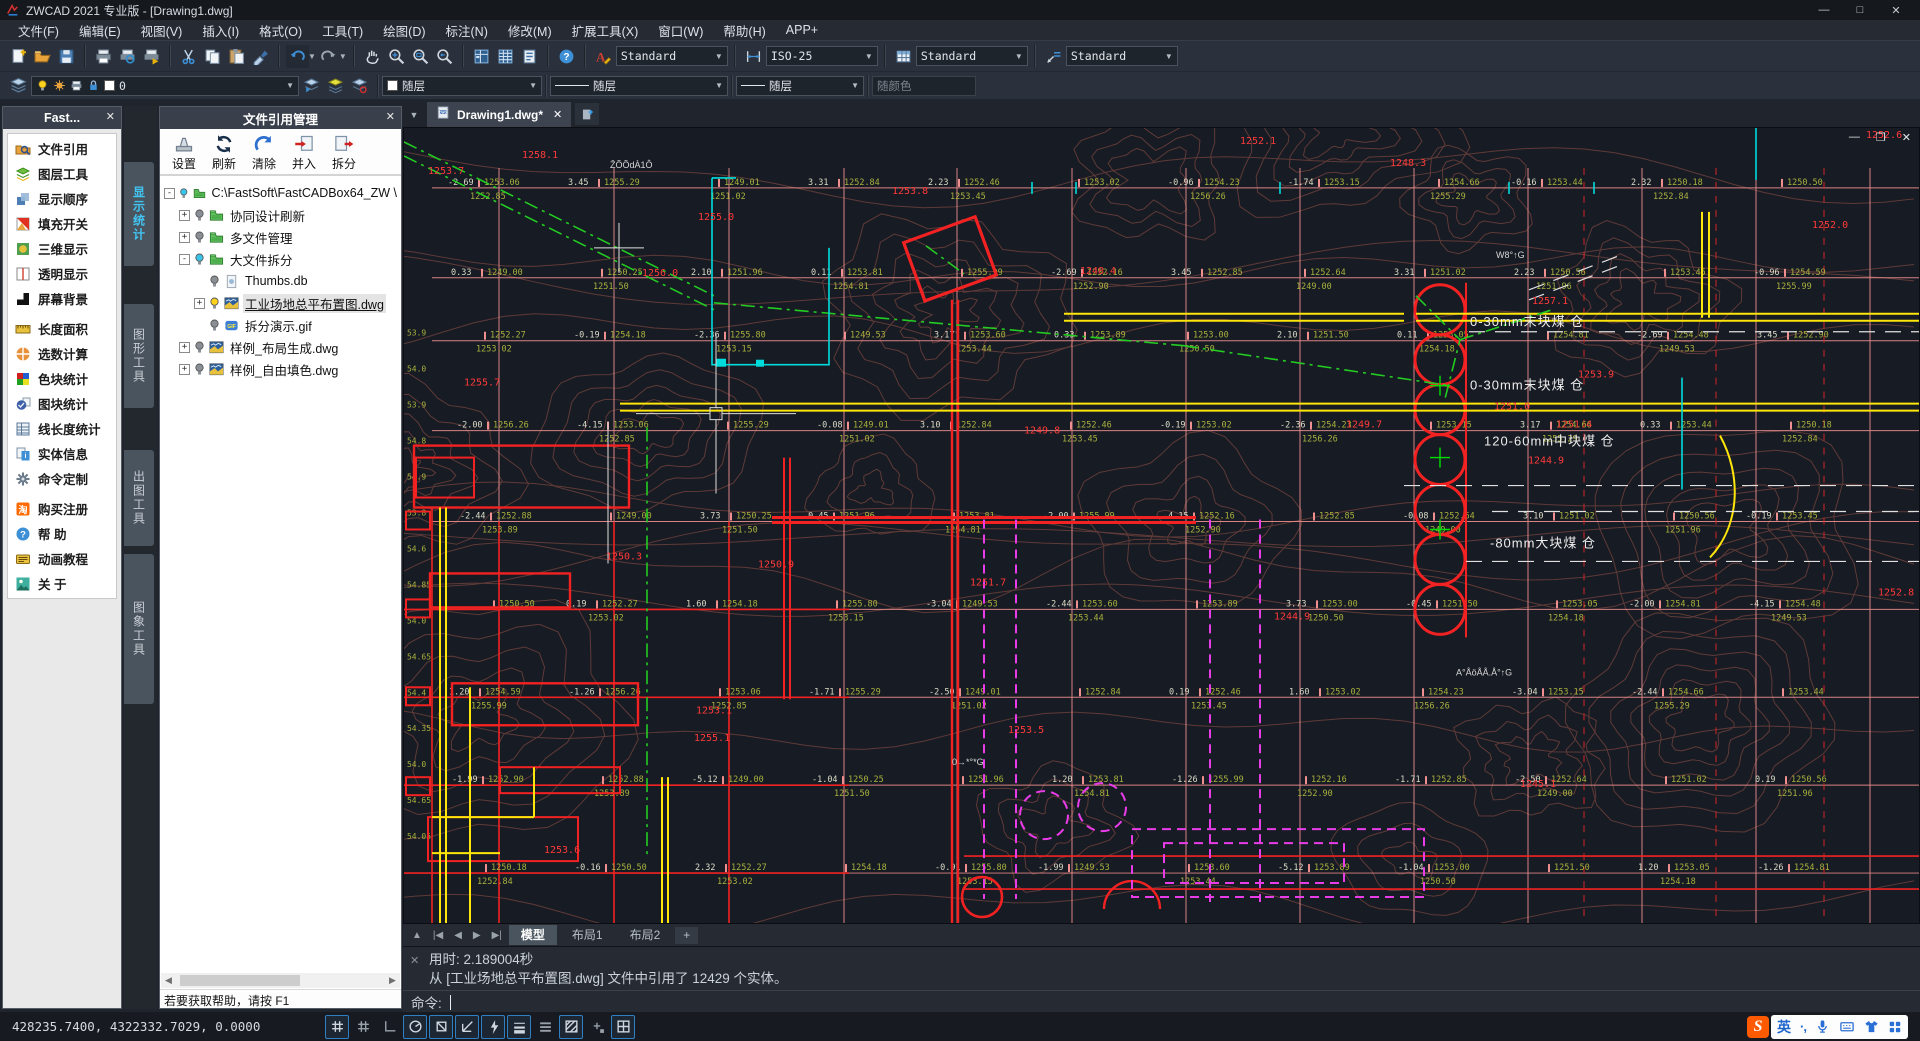 This screenshot has width=1920, height=1041. Describe the element at coordinates (62, 403) in the screenshot. I see `fast-item-block-stats: 图块统计` at that location.